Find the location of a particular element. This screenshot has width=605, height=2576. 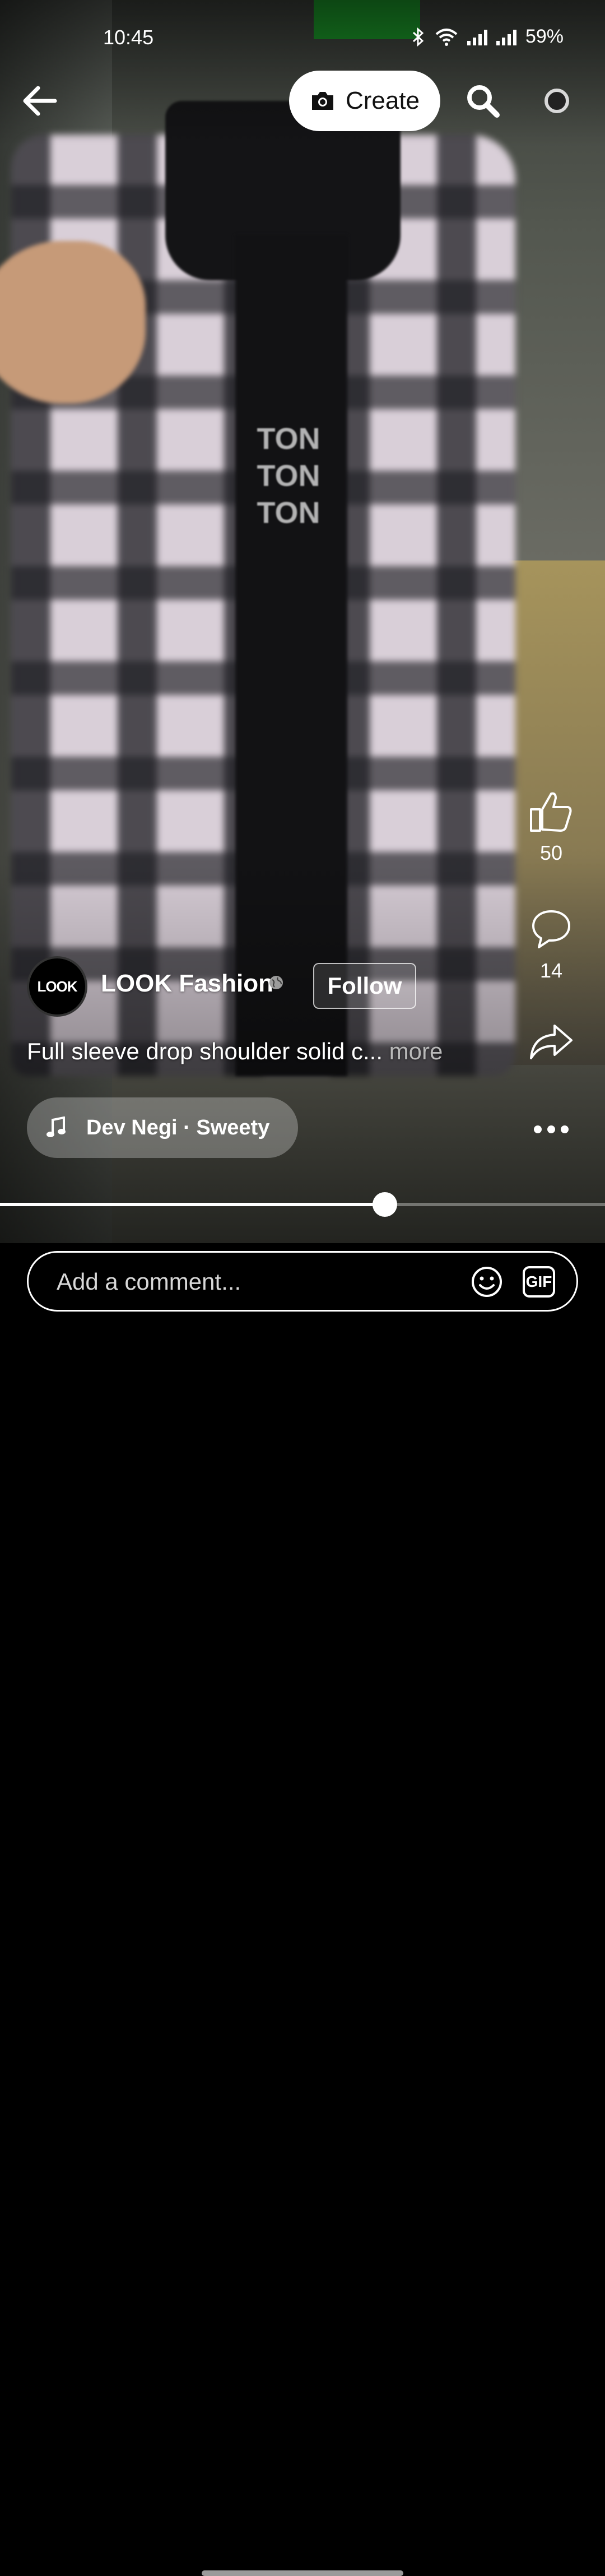

avatar-logo: LOOK is located at coordinates (57, 986).